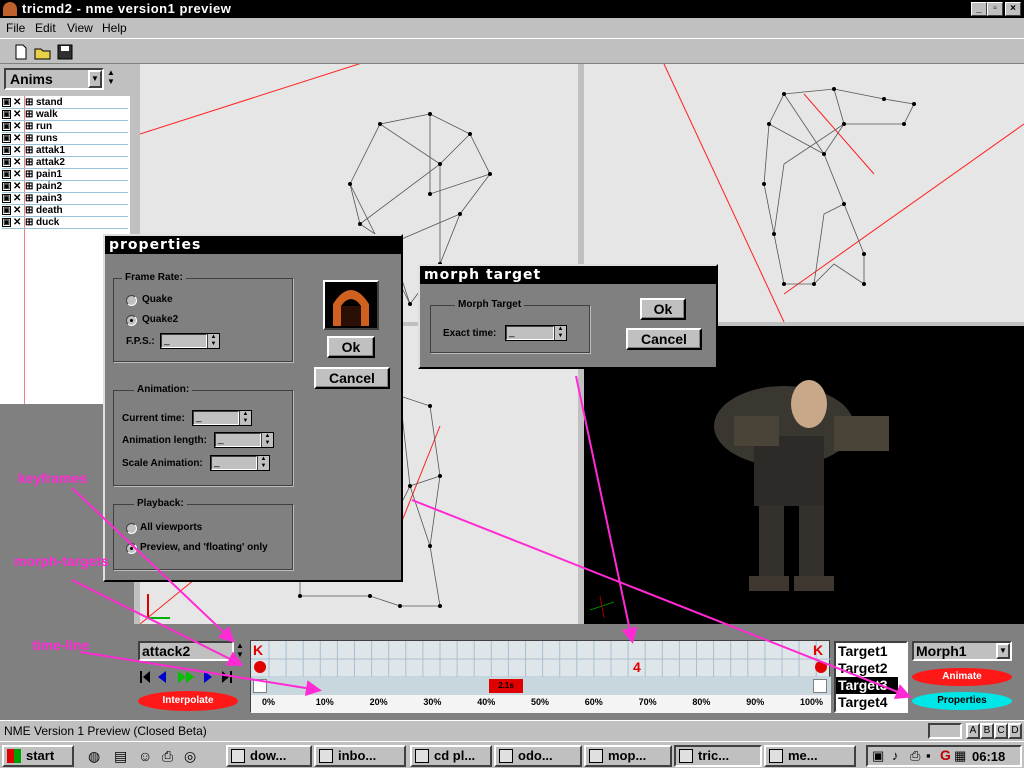 Image resolution: width=1024 pixels, height=768 pixels. What do you see at coordinates (65, 199) in the screenshot?
I see `list-item: ▣ ✕ ⊞ pain3` at bounding box center [65, 199].